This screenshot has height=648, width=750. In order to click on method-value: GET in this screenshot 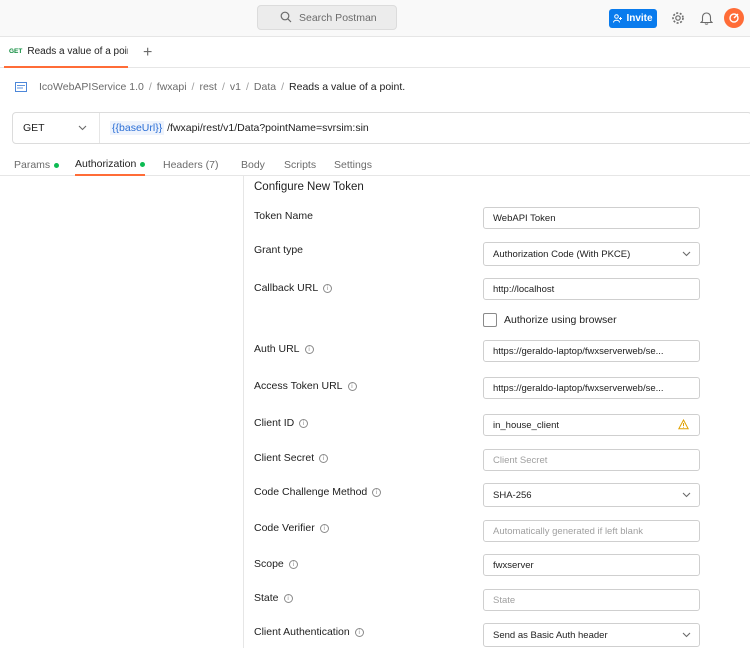, I will do `click(34, 128)`.